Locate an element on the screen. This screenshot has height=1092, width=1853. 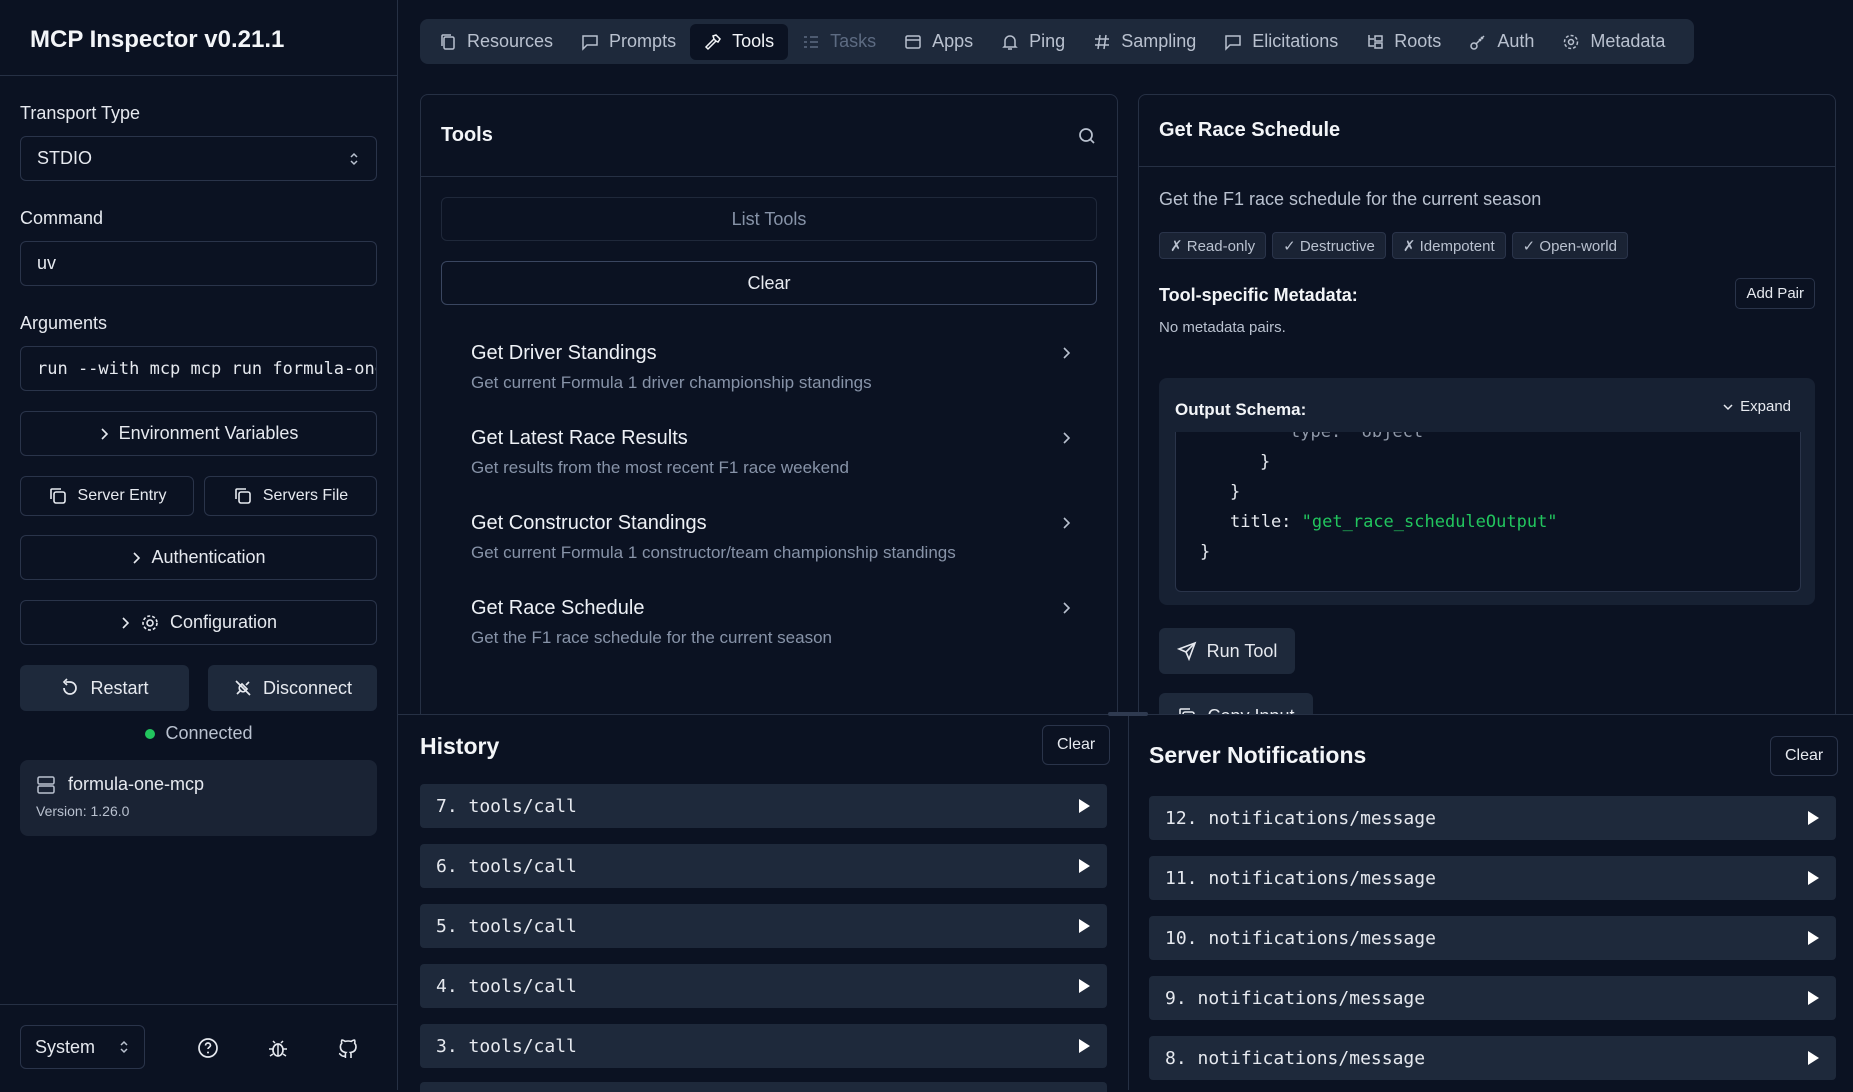
arguments-label: Arguments is located at coordinates (64, 323).